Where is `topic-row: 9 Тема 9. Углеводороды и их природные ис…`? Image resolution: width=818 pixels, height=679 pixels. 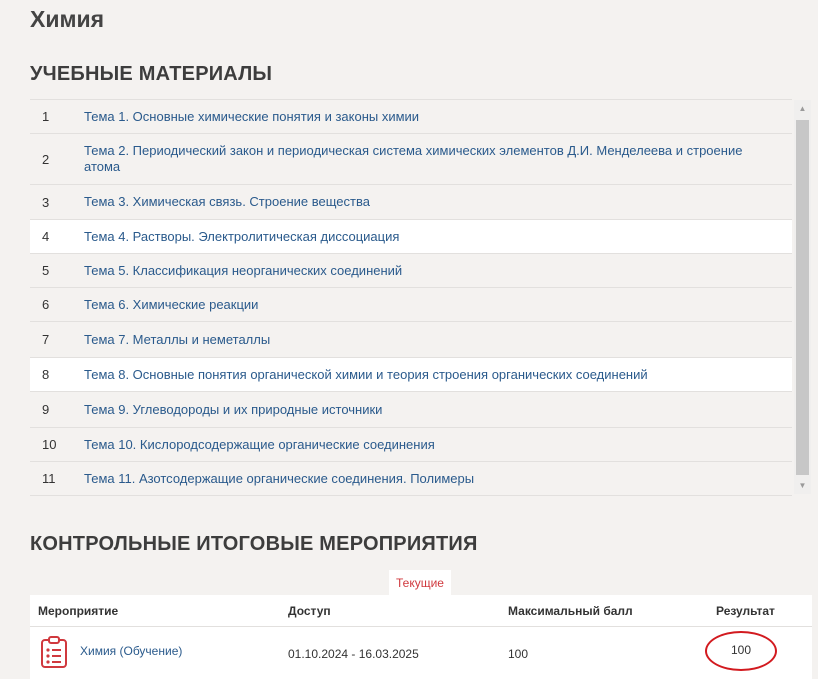
topic-row: 9 Тема 9. Углеводороды и их природные ис… is located at coordinates (411, 410).